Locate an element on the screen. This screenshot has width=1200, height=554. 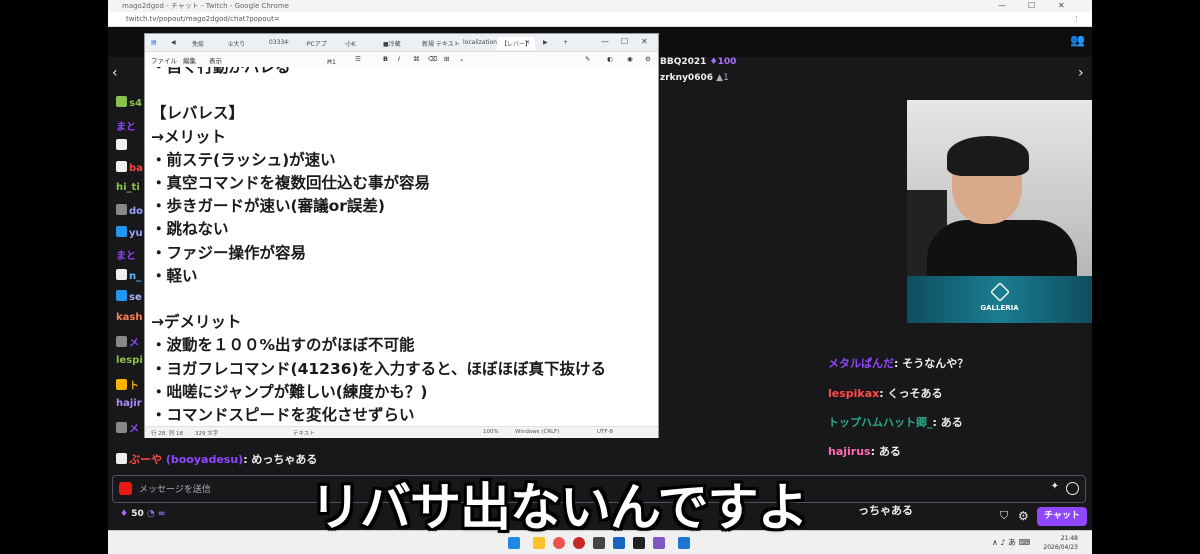
chat-message: メタルぱんだ: そうなんや？ is located at coordinates (898, 363).